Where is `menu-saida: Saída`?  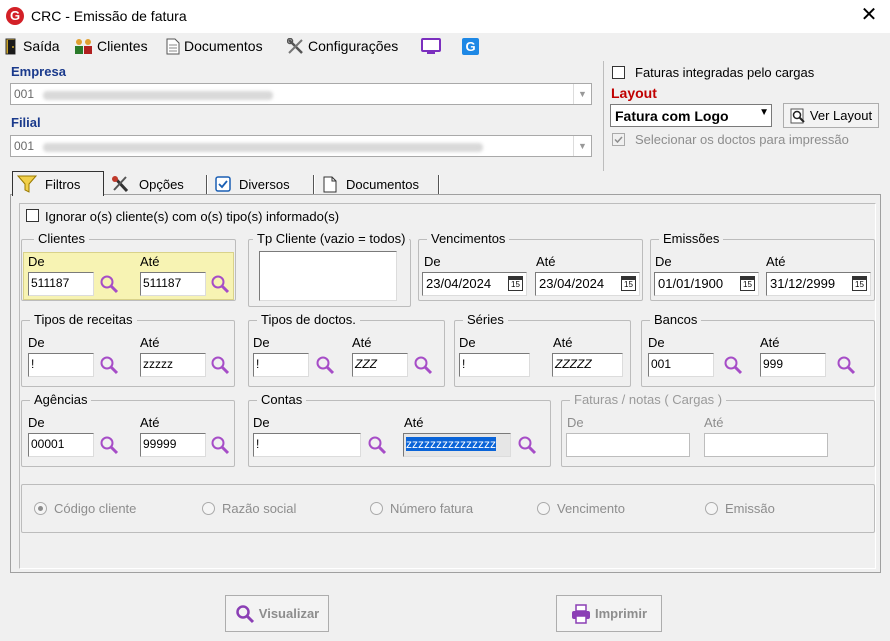 menu-saida: Saída is located at coordinates (32, 46).